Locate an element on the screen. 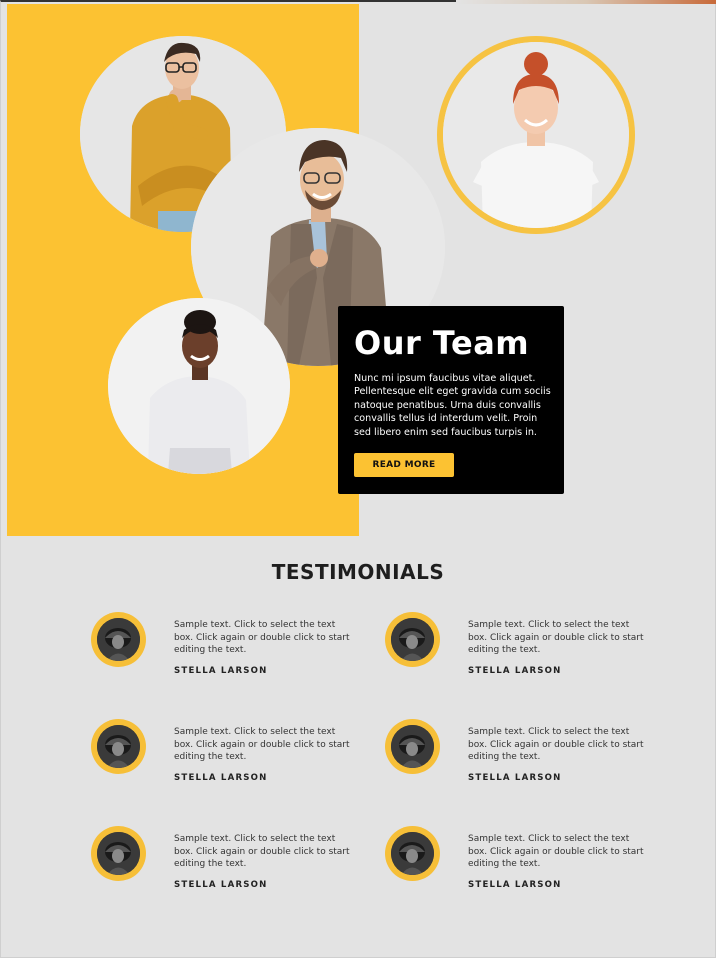  photo-inner-circle is located at coordinates (536, 135).